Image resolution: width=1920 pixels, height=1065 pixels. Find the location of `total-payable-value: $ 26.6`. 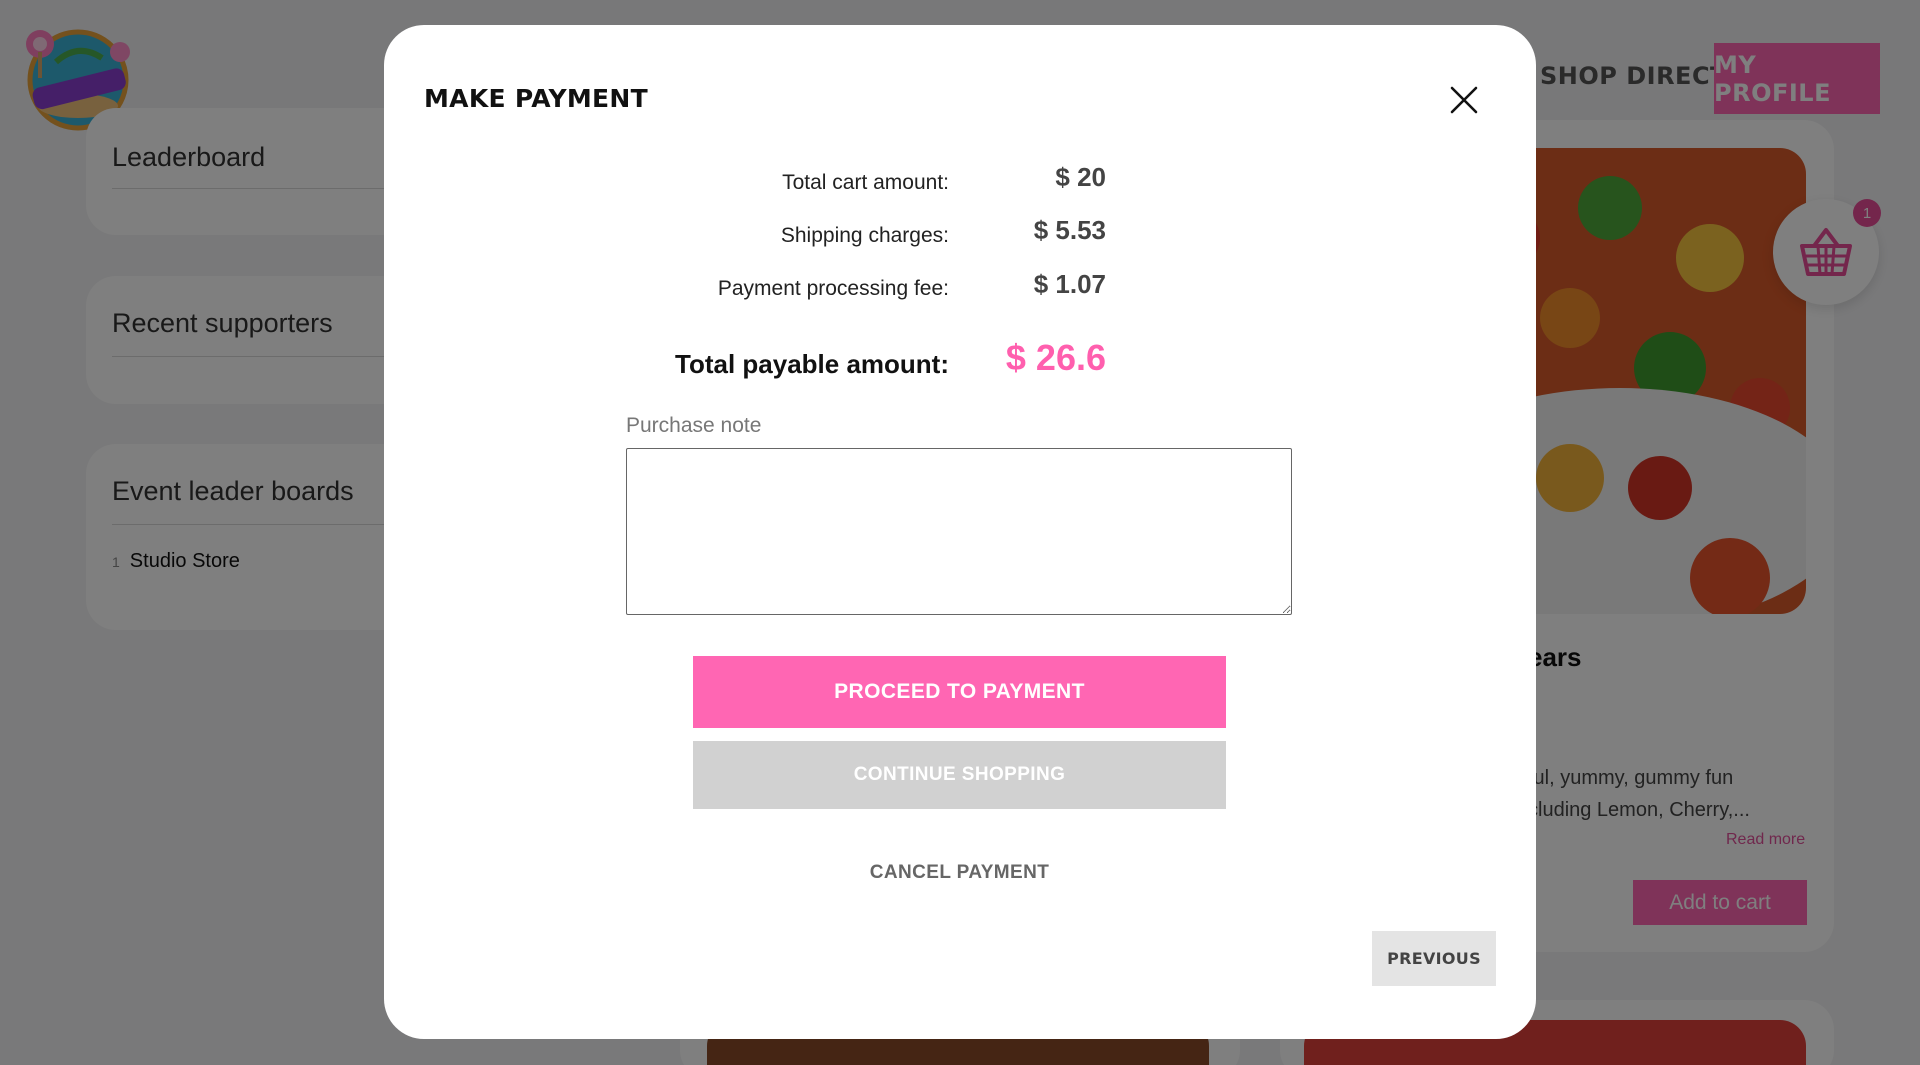

total-payable-value: $ 26.6 is located at coordinates (1055, 357).